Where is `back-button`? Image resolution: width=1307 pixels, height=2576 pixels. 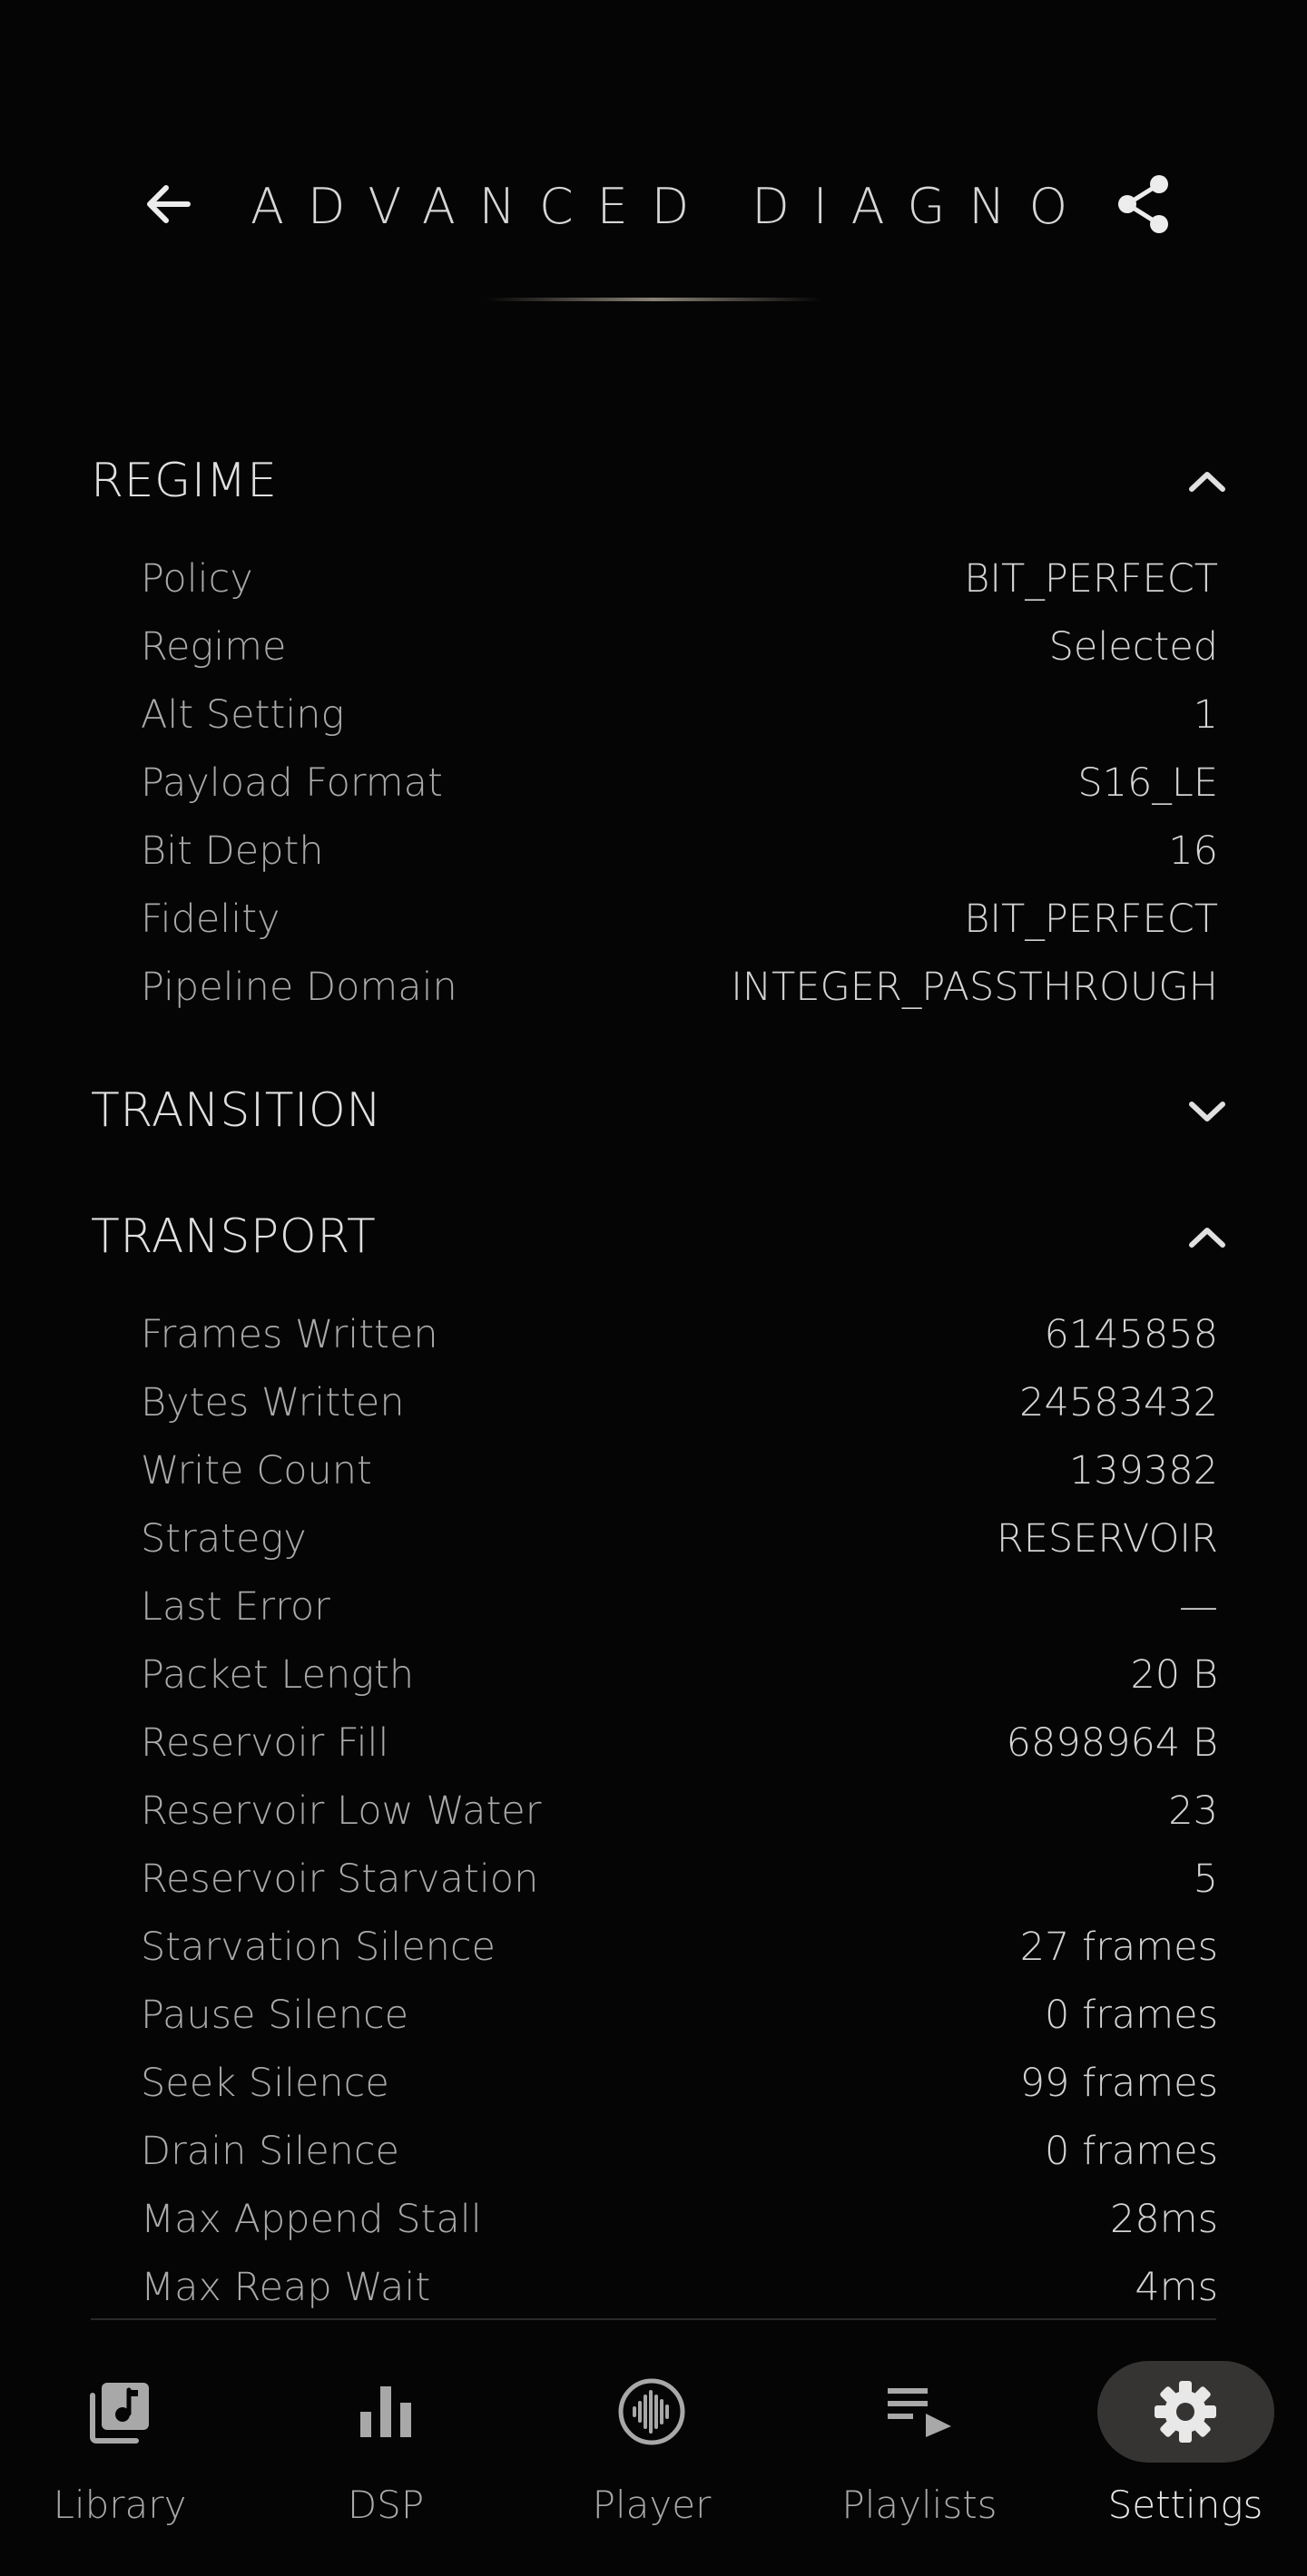
back-button is located at coordinates (168, 204).